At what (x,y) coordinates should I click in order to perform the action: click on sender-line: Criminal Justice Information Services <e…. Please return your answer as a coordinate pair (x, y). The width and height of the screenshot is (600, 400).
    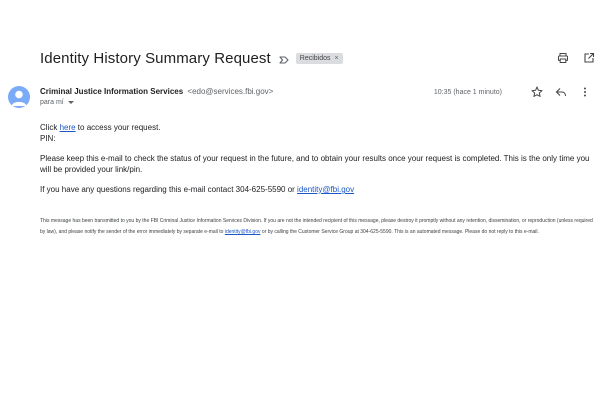
    Looking at the image, I should click on (156, 91).